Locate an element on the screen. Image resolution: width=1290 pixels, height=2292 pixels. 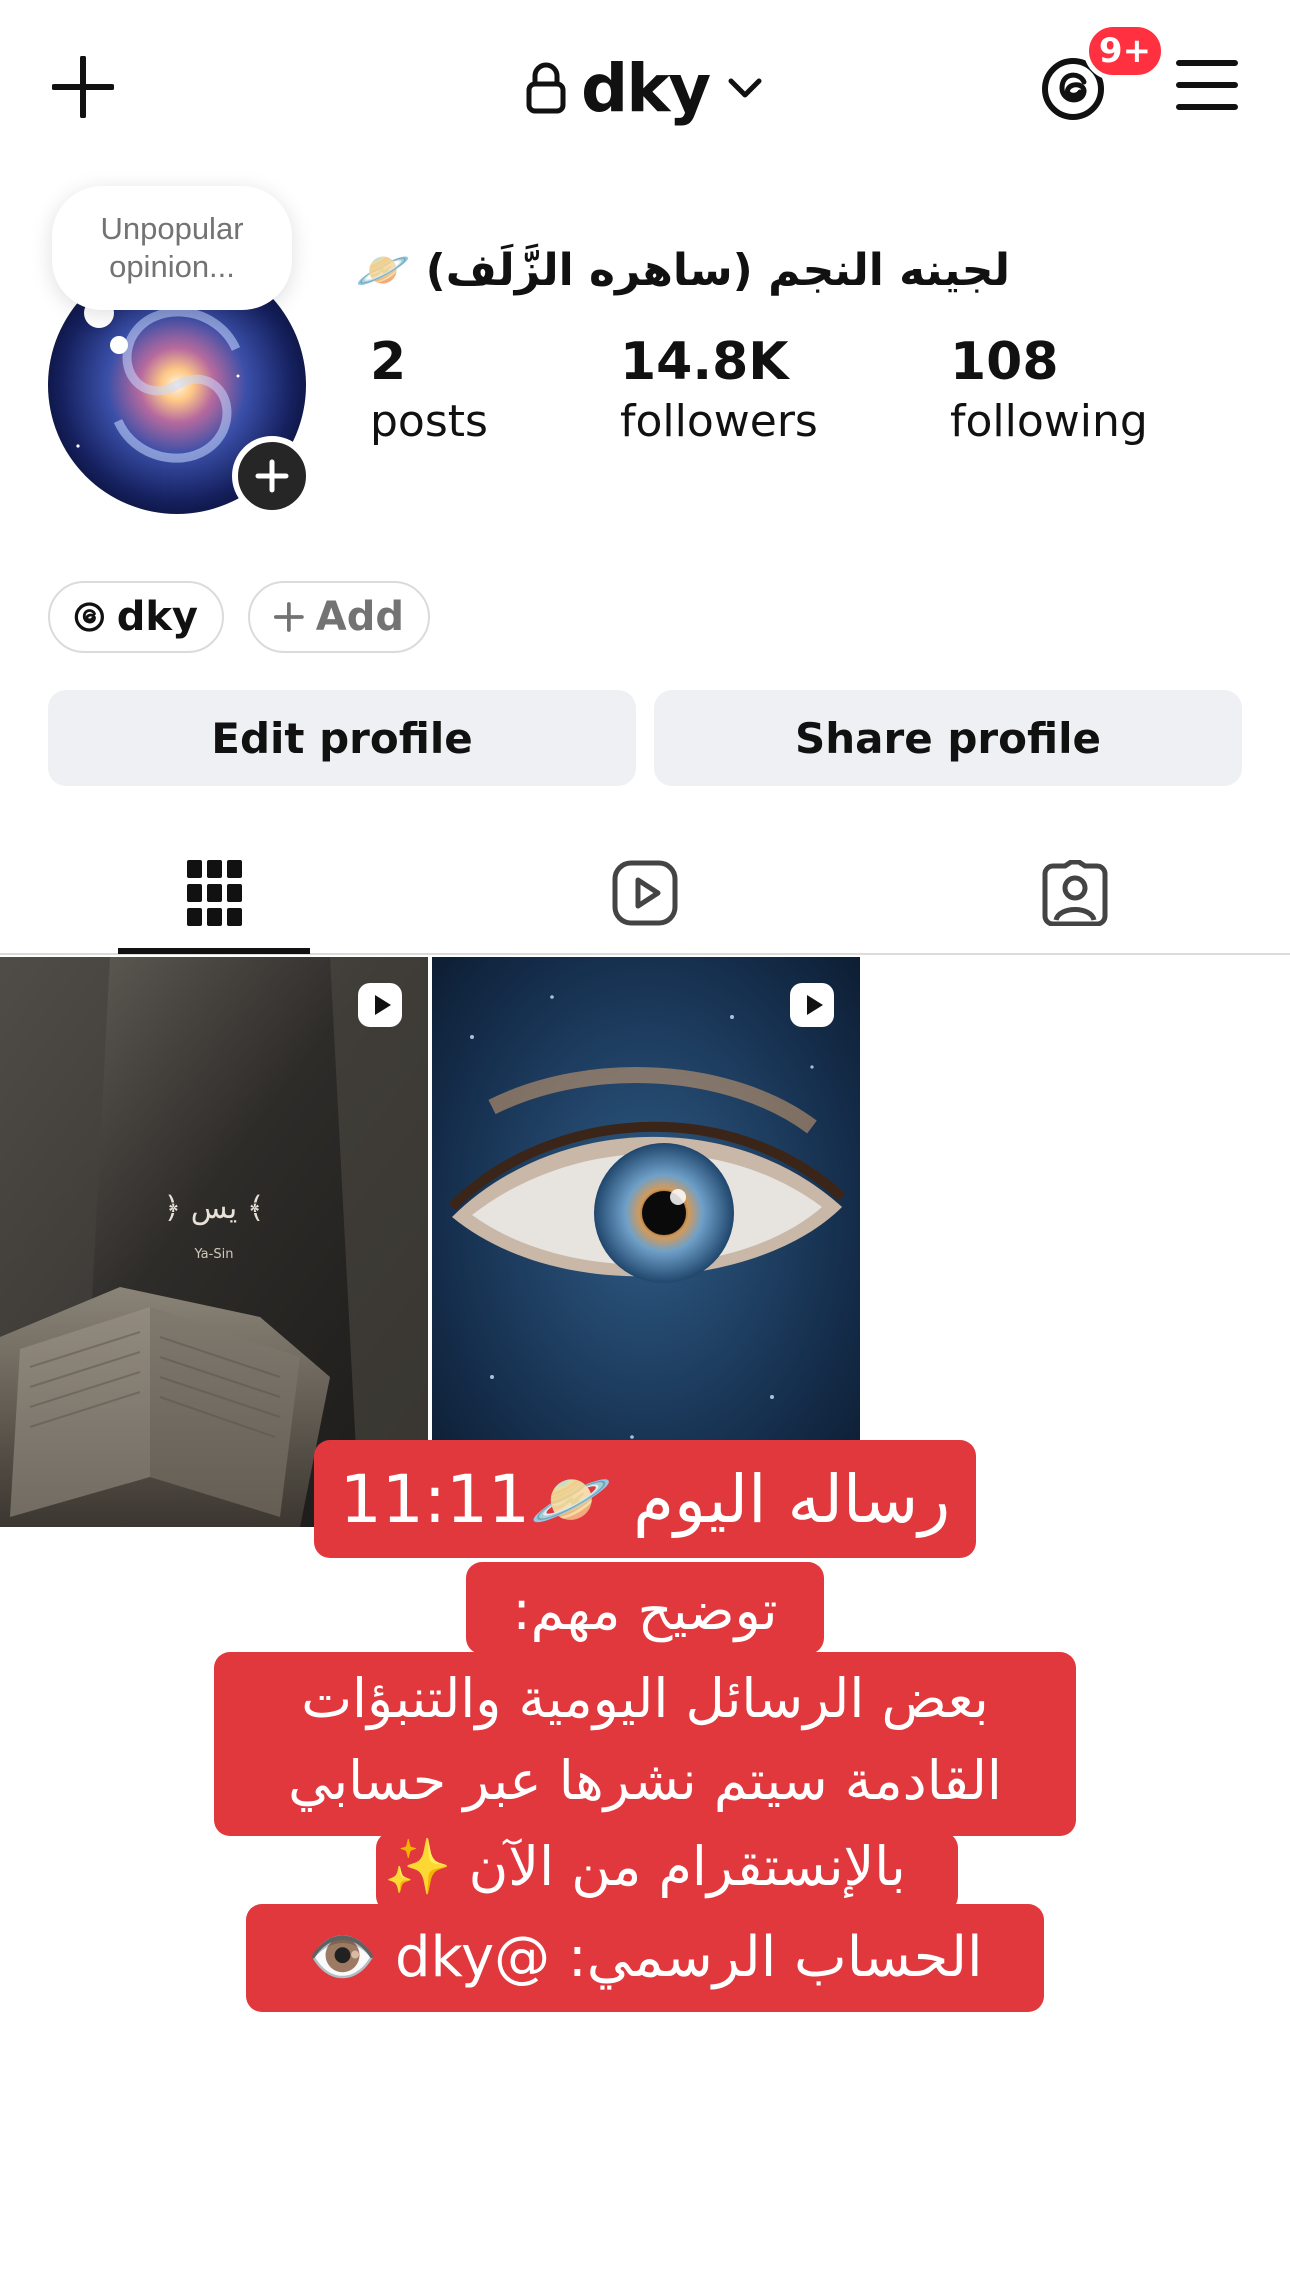
add-story-button is located at coordinates (272, 476).